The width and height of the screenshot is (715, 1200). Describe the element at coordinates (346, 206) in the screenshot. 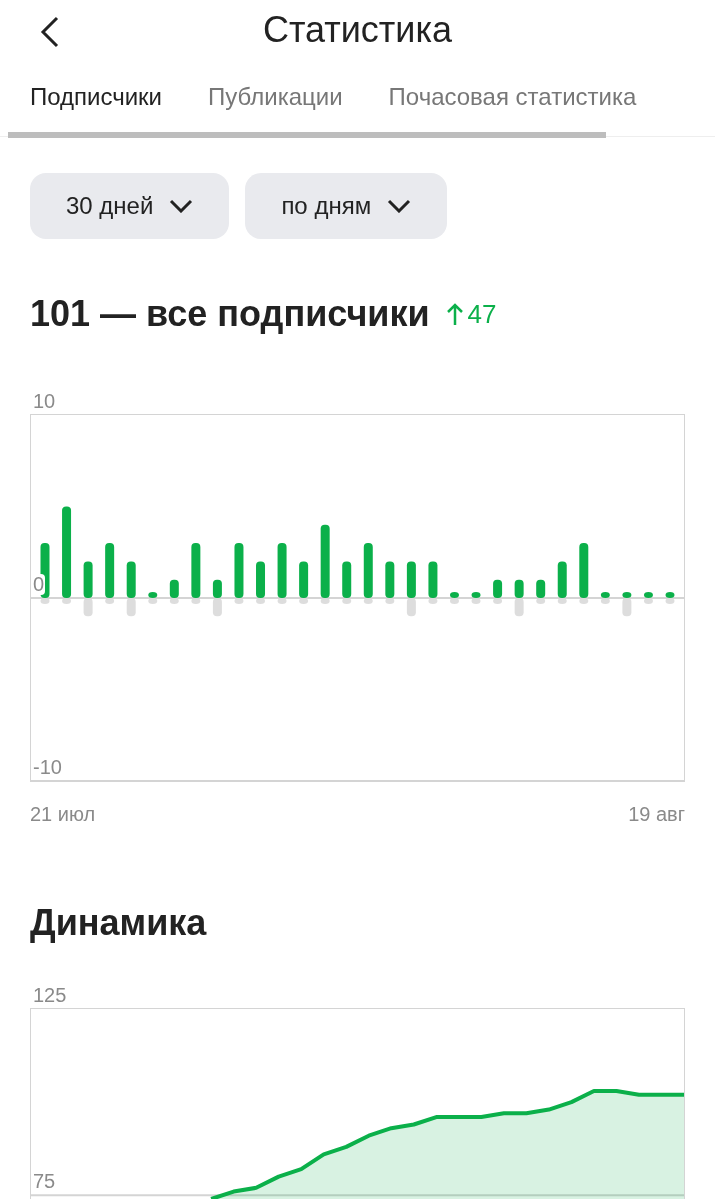

I see `filter-dropdown: по дням` at that location.